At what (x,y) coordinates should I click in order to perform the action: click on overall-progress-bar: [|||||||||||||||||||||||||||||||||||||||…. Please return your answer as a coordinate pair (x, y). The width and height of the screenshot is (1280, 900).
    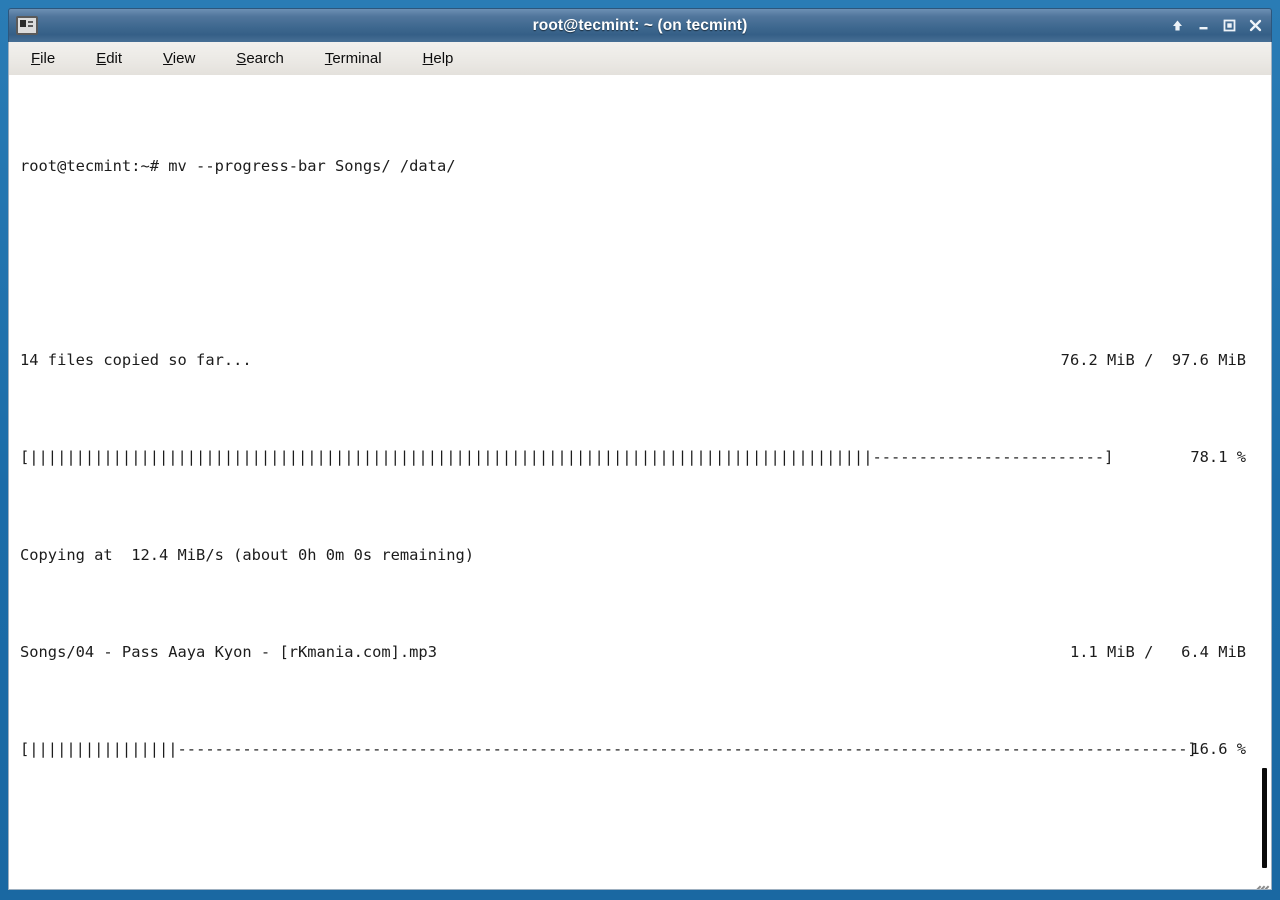
    Looking at the image, I should click on (645, 457).